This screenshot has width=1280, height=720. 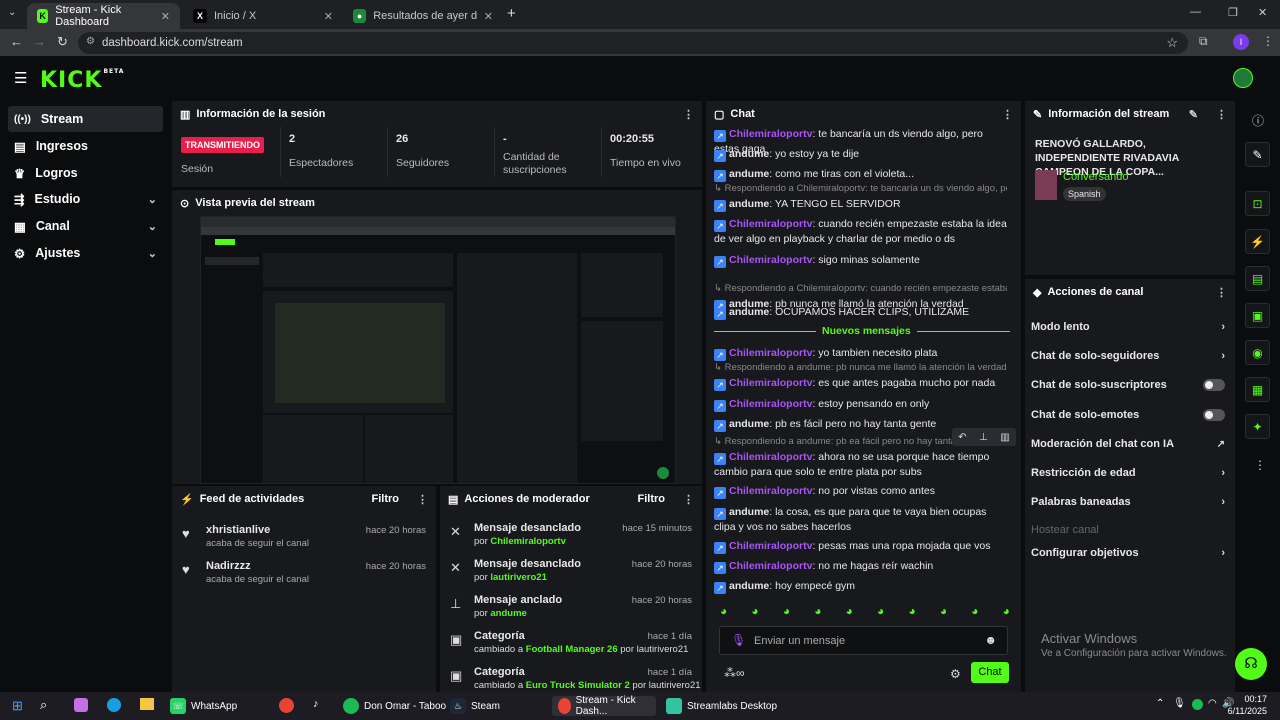 I want to click on file-explorer-icon, so click(x=147, y=704).